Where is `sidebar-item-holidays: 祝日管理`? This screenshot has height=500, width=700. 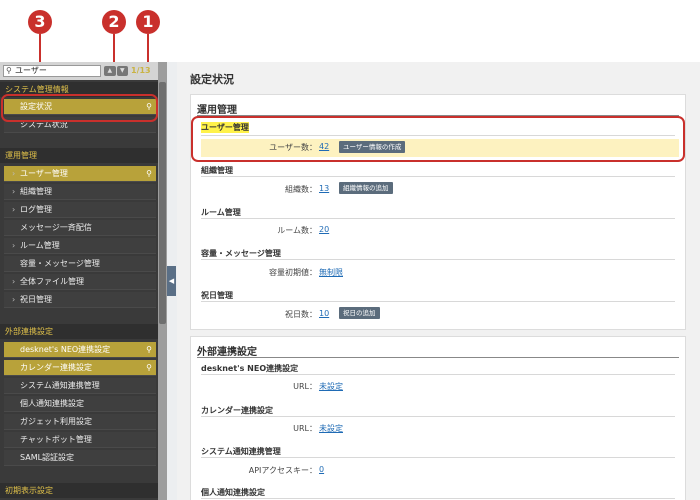 sidebar-item-holidays: 祝日管理 is located at coordinates (80, 300).